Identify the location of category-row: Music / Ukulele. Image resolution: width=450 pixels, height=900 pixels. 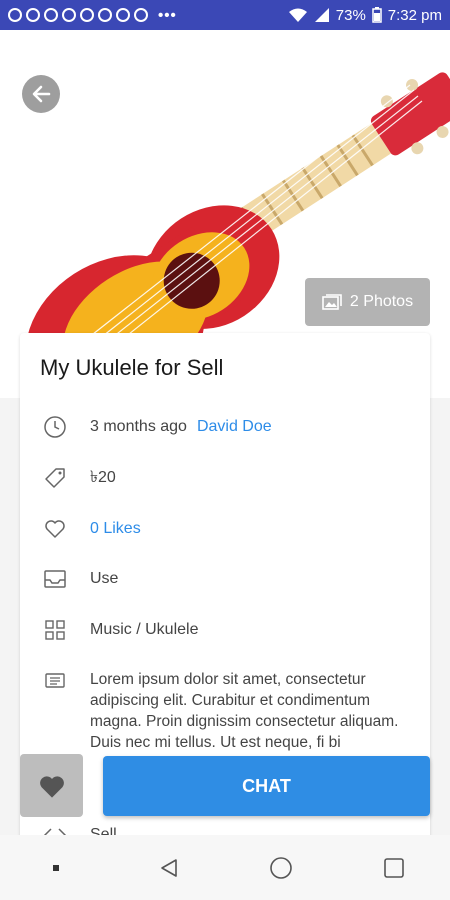
(230, 630).